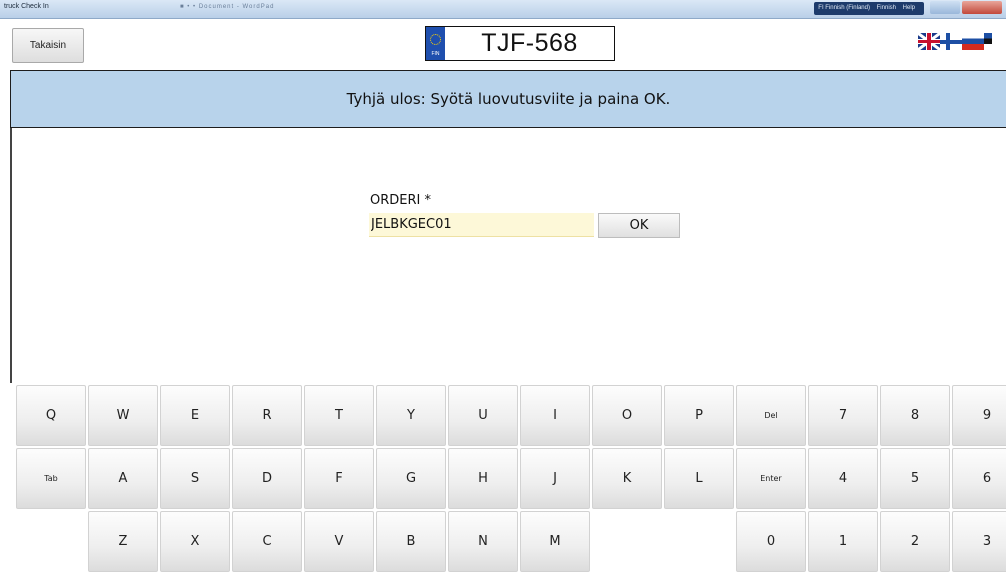 The width and height of the screenshot is (1006, 572). I want to click on key-n: N, so click(483, 541).